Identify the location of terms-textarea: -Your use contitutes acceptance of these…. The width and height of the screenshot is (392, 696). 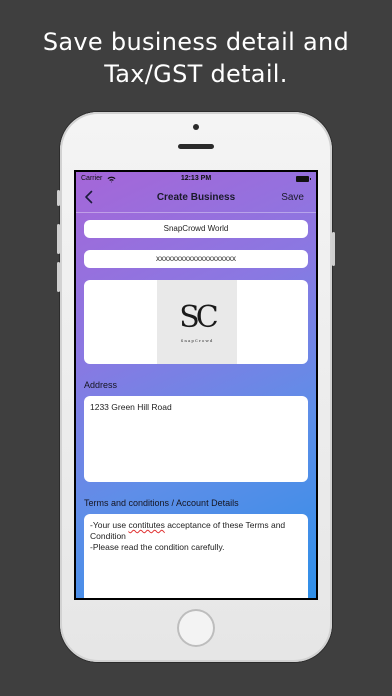
(196, 556).